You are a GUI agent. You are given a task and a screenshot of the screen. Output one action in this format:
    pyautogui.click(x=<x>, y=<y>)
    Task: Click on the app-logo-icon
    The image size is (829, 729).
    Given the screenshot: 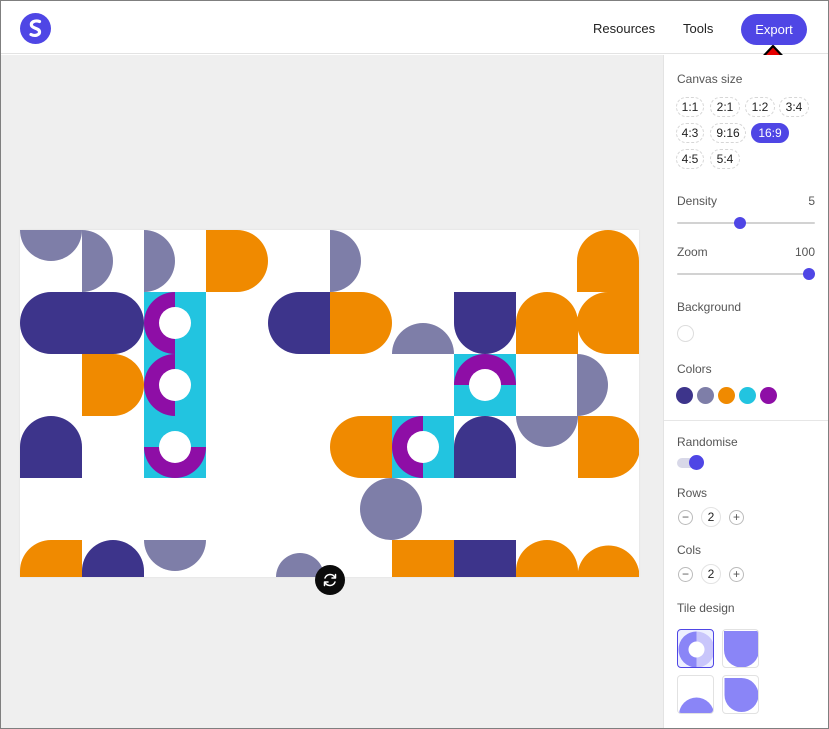 What is the action you would take?
    pyautogui.click(x=35, y=28)
    